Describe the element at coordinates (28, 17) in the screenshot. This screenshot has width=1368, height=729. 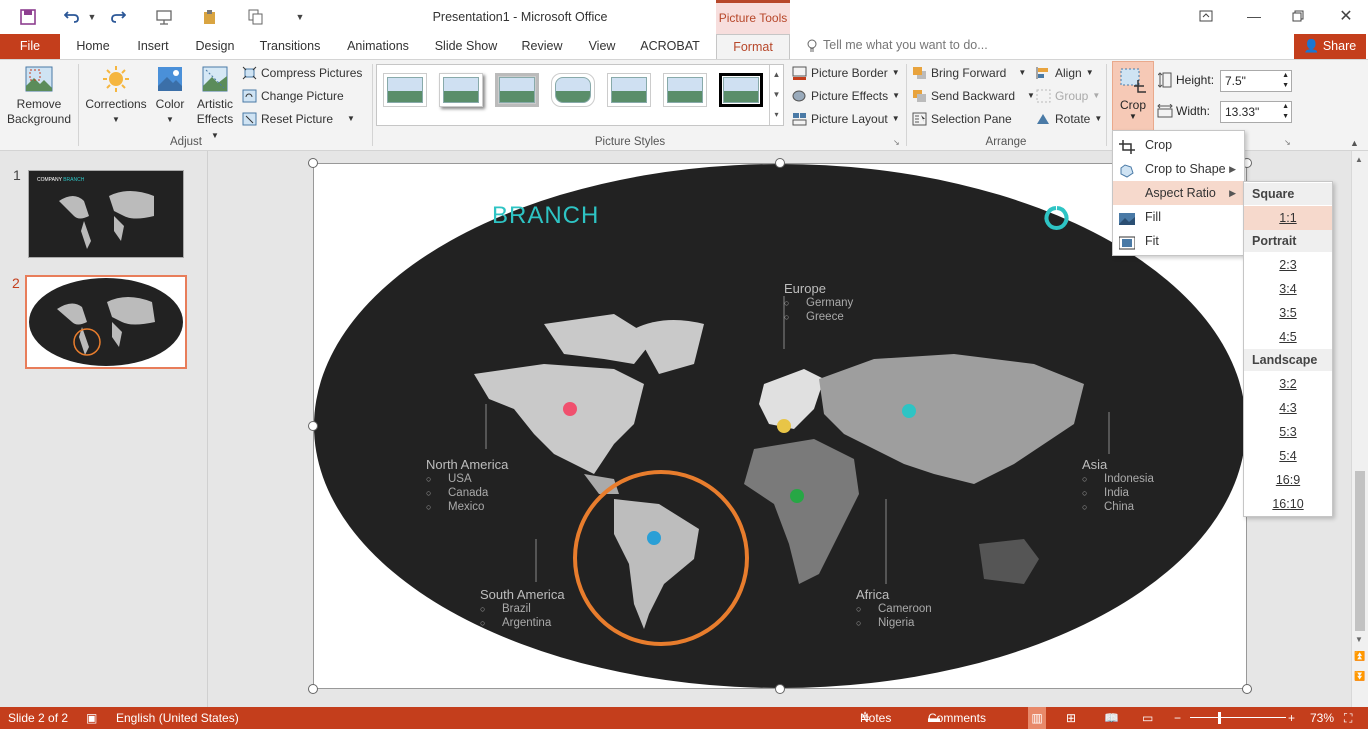
I see `save-icon` at that location.